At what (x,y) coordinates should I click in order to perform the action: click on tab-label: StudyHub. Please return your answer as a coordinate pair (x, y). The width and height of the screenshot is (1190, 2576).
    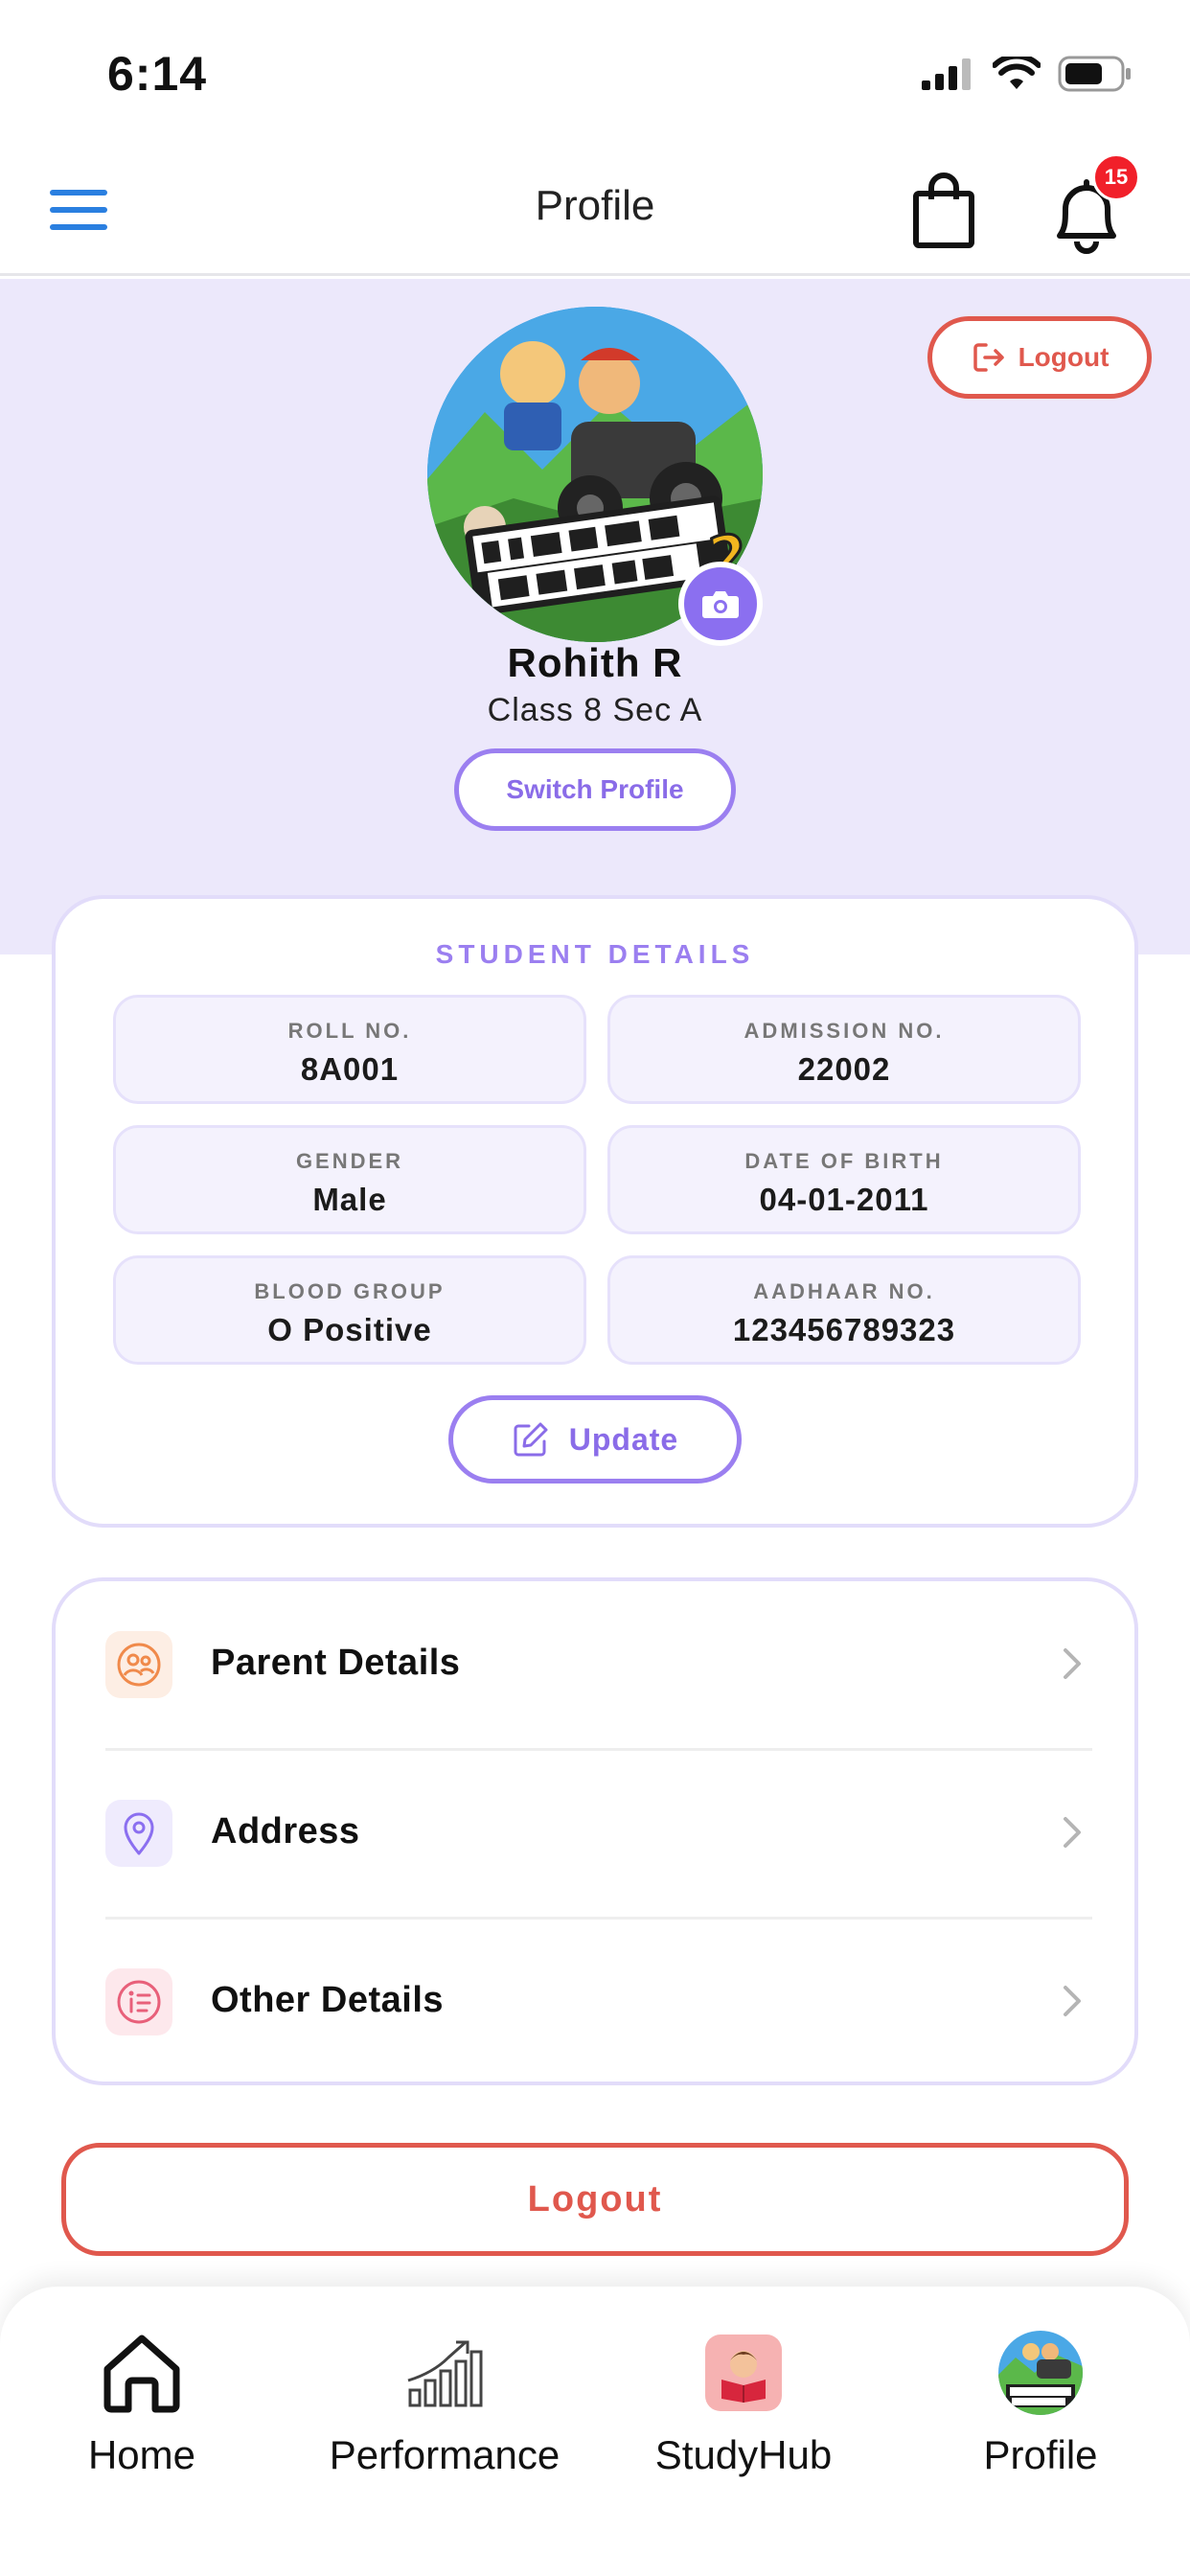
    Looking at the image, I should click on (744, 2454).